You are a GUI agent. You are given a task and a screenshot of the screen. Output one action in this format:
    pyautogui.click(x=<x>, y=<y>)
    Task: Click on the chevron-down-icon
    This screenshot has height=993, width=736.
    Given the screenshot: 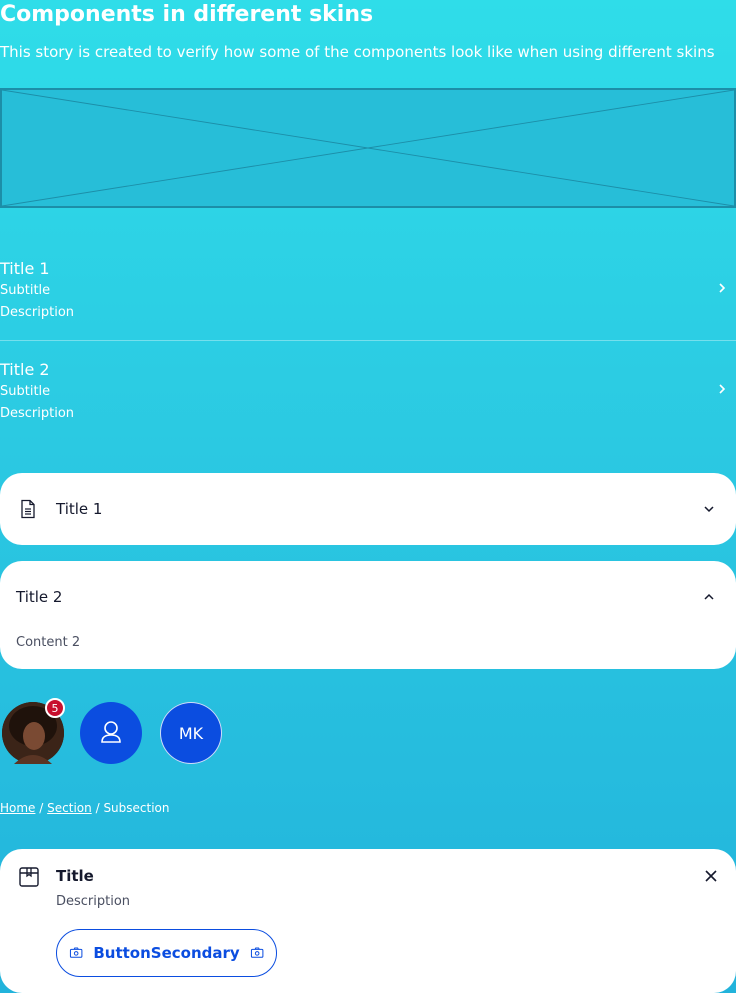 What is the action you would take?
    pyautogui.click(x=709, y=509)
    